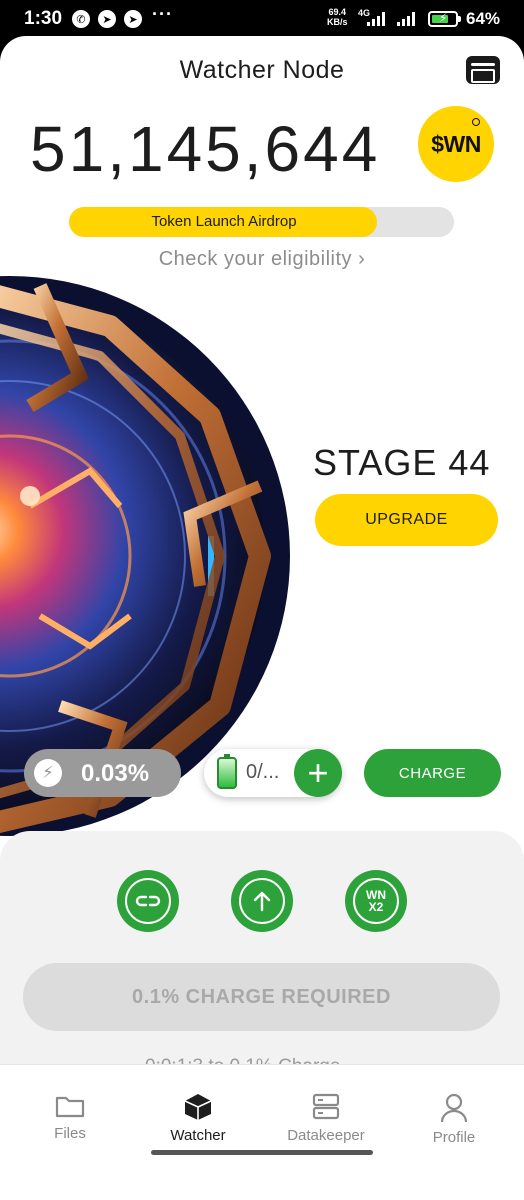 This screenshot has height=1200, width=524. I want to click on arrow-up-icon, so click(262, 901).